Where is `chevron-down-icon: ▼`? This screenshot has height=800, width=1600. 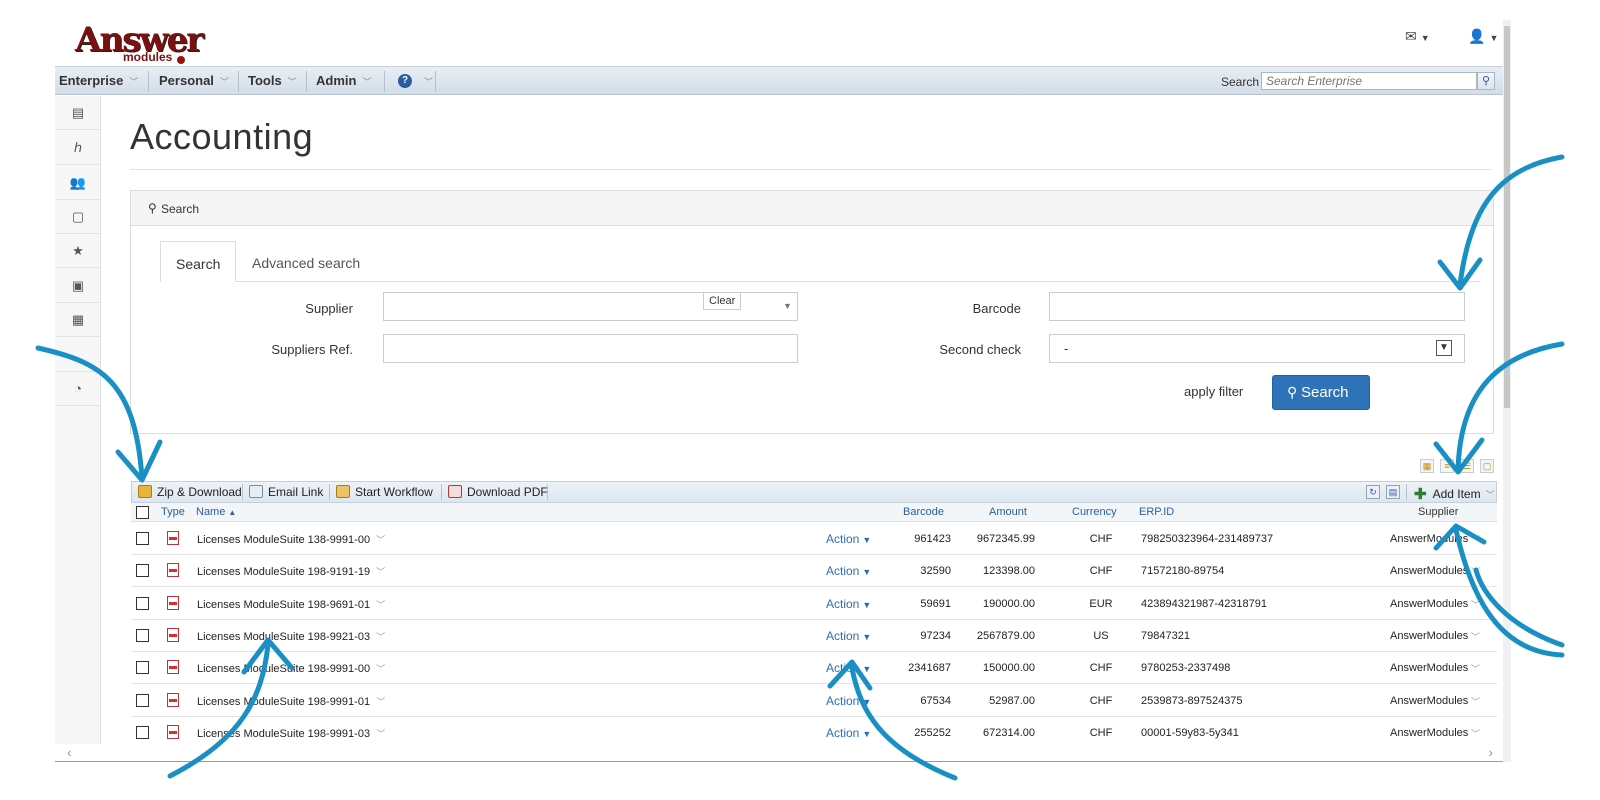
chevron-down-icon: ▼ is located at coordinates (787, 306).